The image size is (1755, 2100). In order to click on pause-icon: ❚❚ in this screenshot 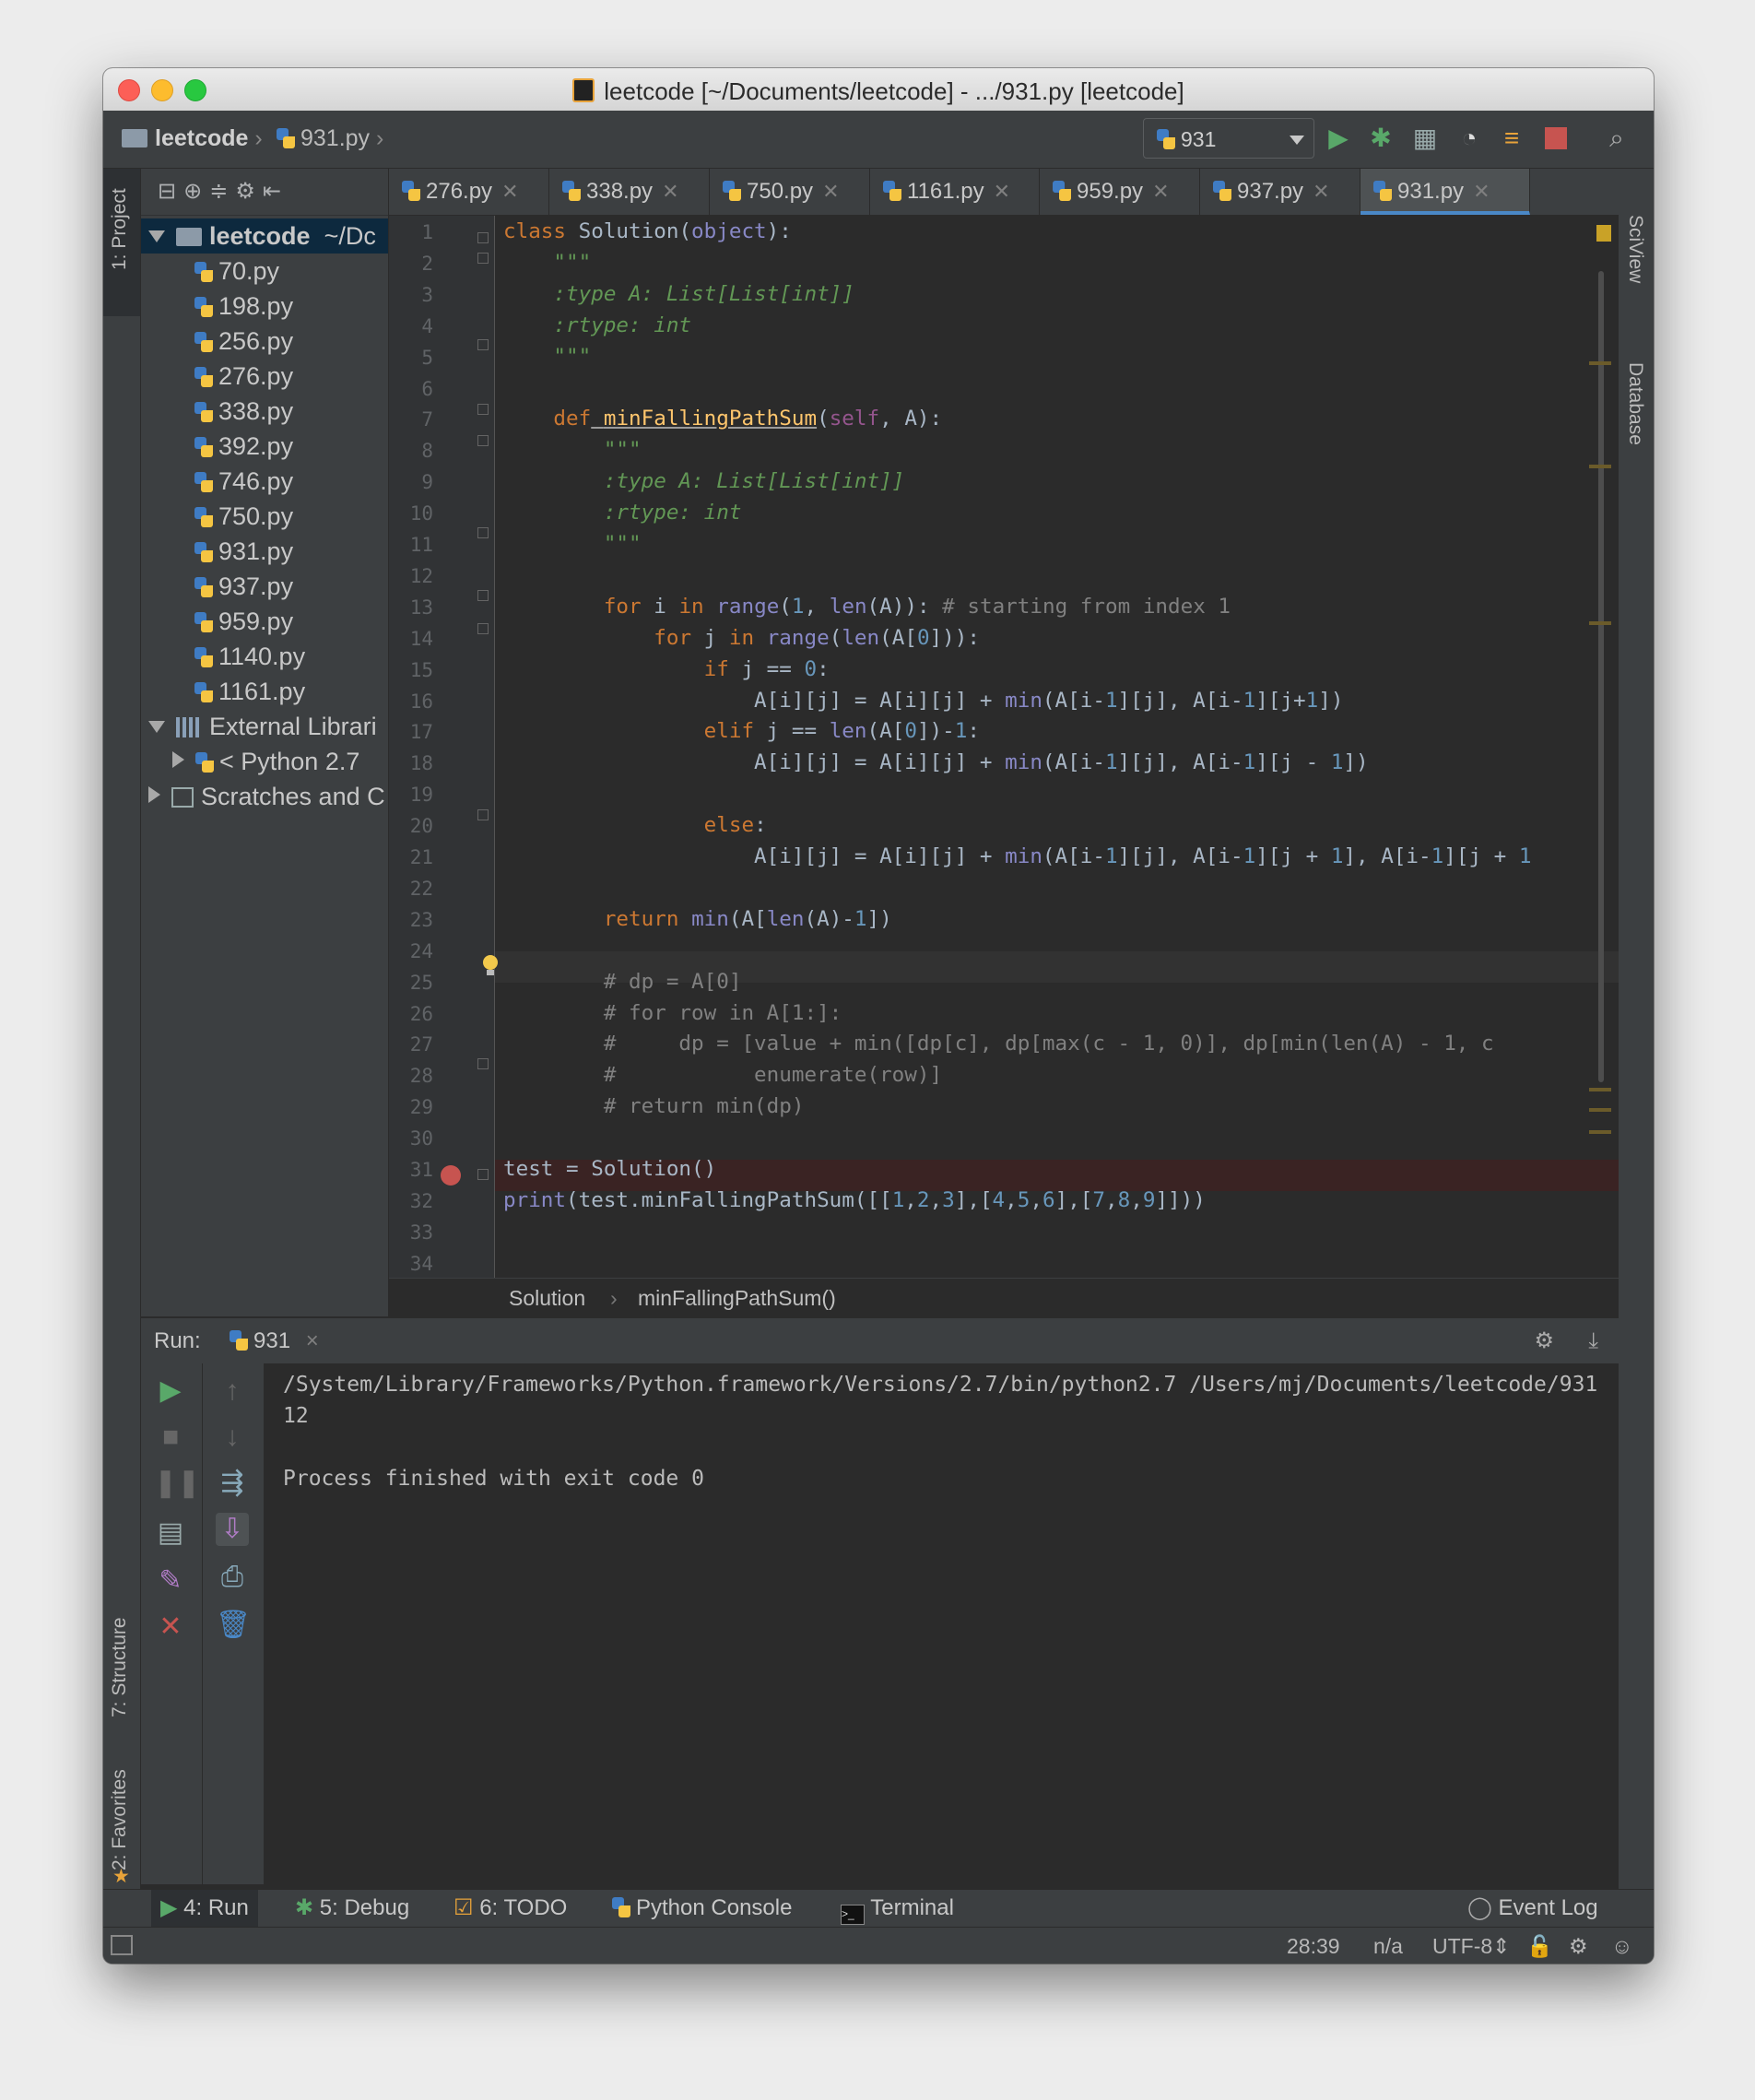, I will do `click(177, 1483)`.